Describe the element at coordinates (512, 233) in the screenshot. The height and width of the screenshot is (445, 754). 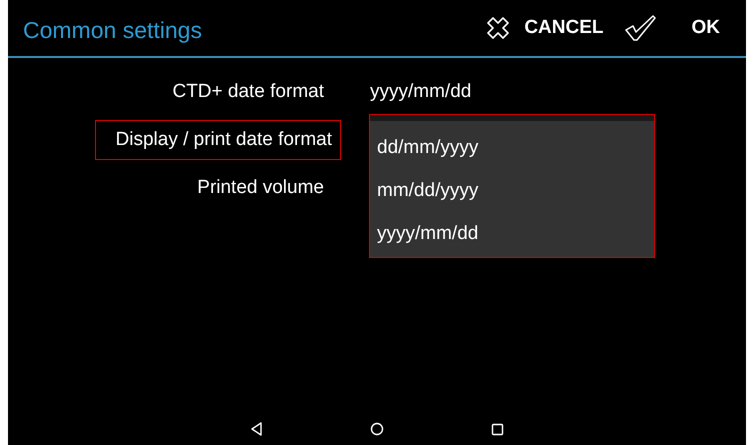
I see `dropdown-option: yyyy/mm/dd` at that location.